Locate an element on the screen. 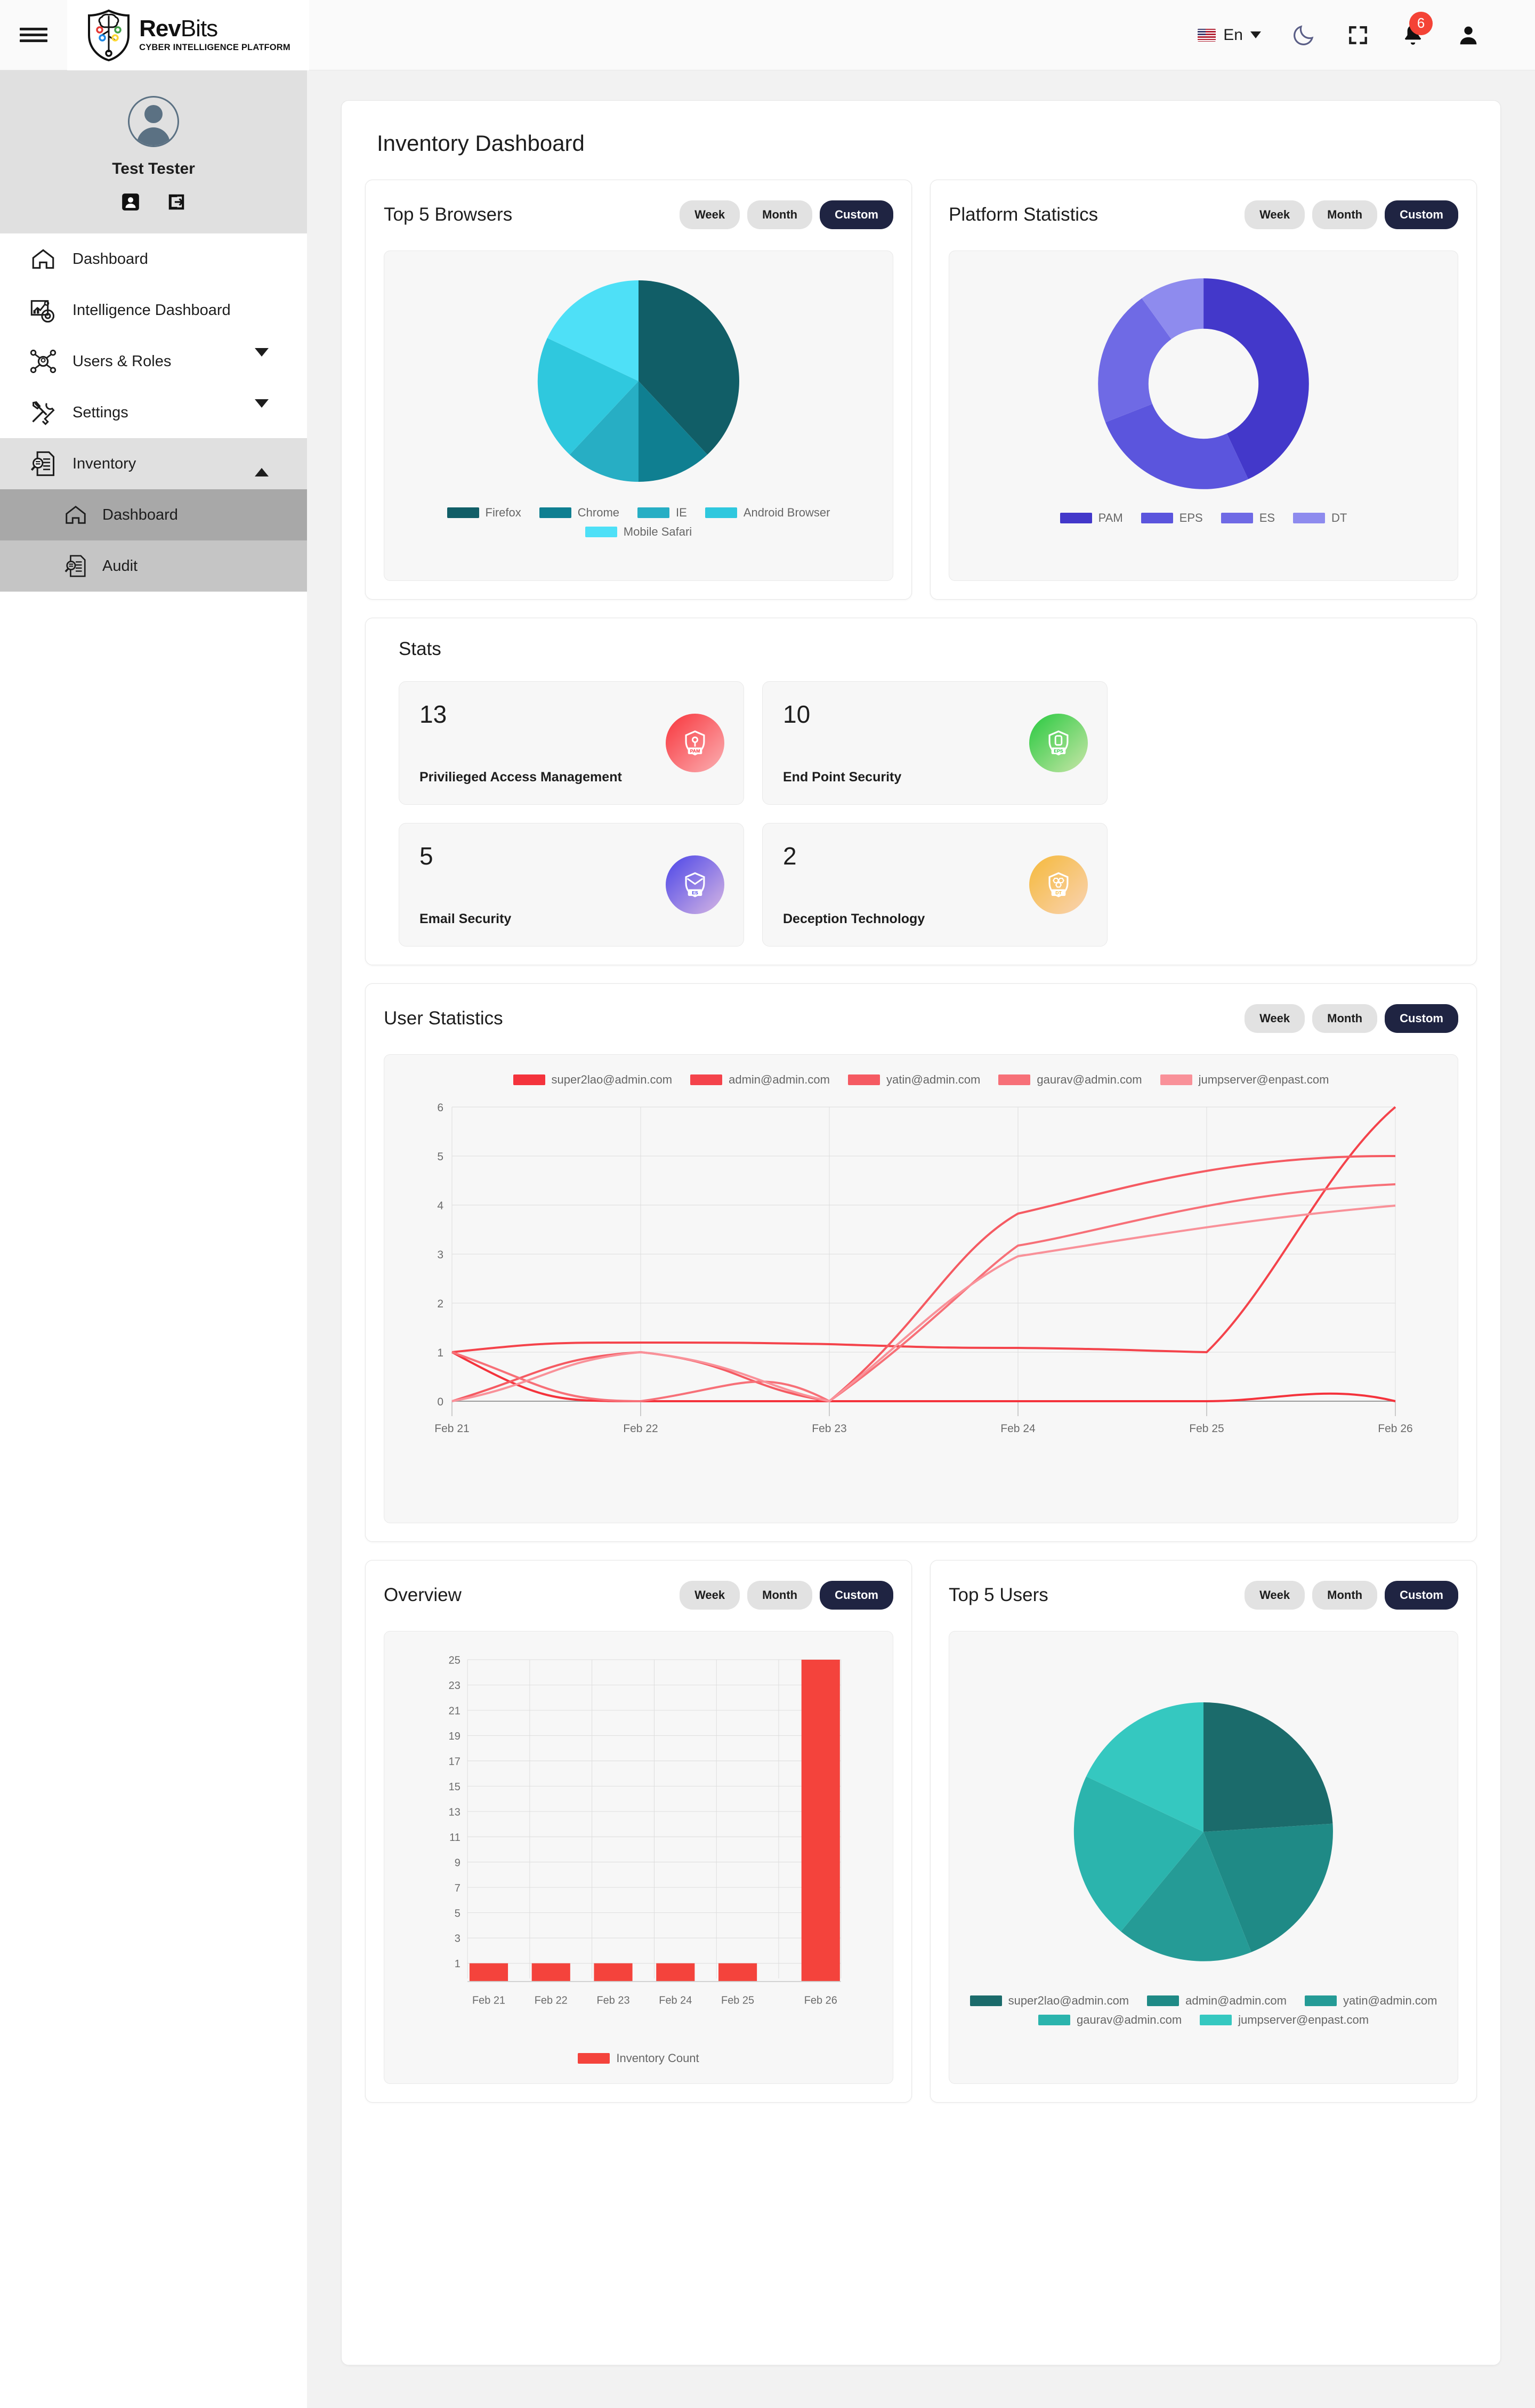  stat-card-es: 5 Email Security ES is located at coordinates (571, 885).